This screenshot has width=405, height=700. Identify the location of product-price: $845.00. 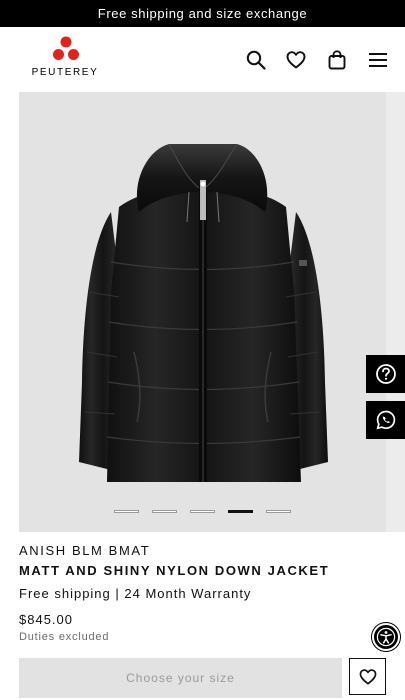
(46, 619).